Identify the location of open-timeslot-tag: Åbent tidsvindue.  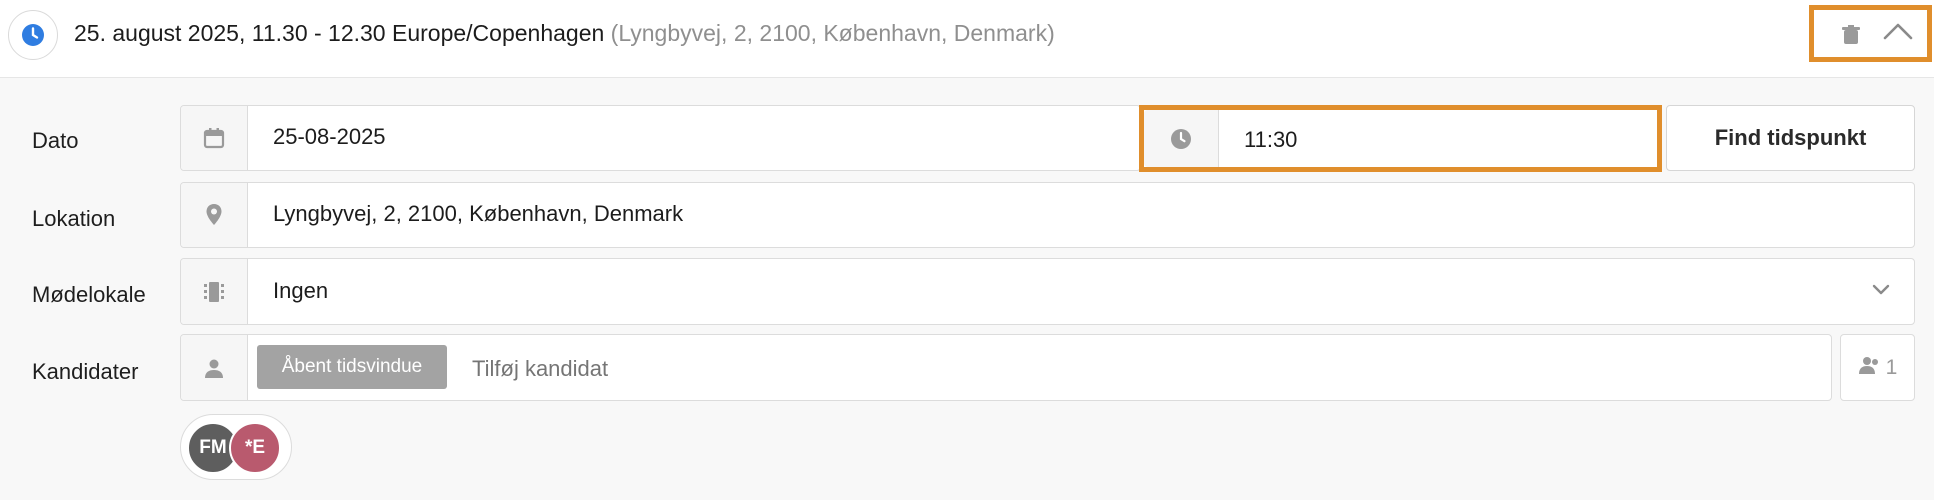
(352, 367).